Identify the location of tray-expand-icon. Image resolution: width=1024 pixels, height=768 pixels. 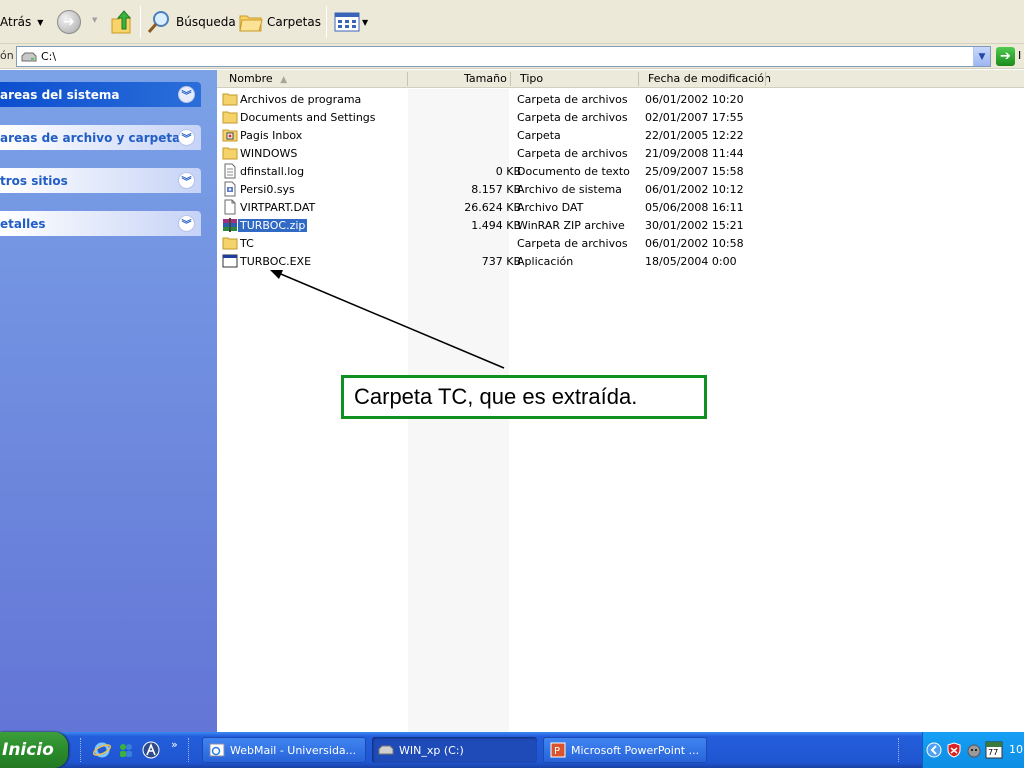
(934, 750).